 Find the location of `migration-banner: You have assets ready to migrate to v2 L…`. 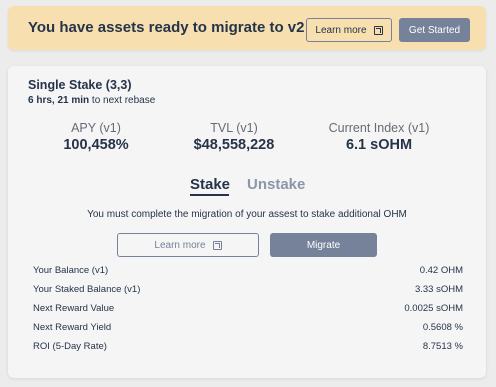

migration-banner: You have assets ready to migrate to v2 L… is located at coordinates (247, 28).